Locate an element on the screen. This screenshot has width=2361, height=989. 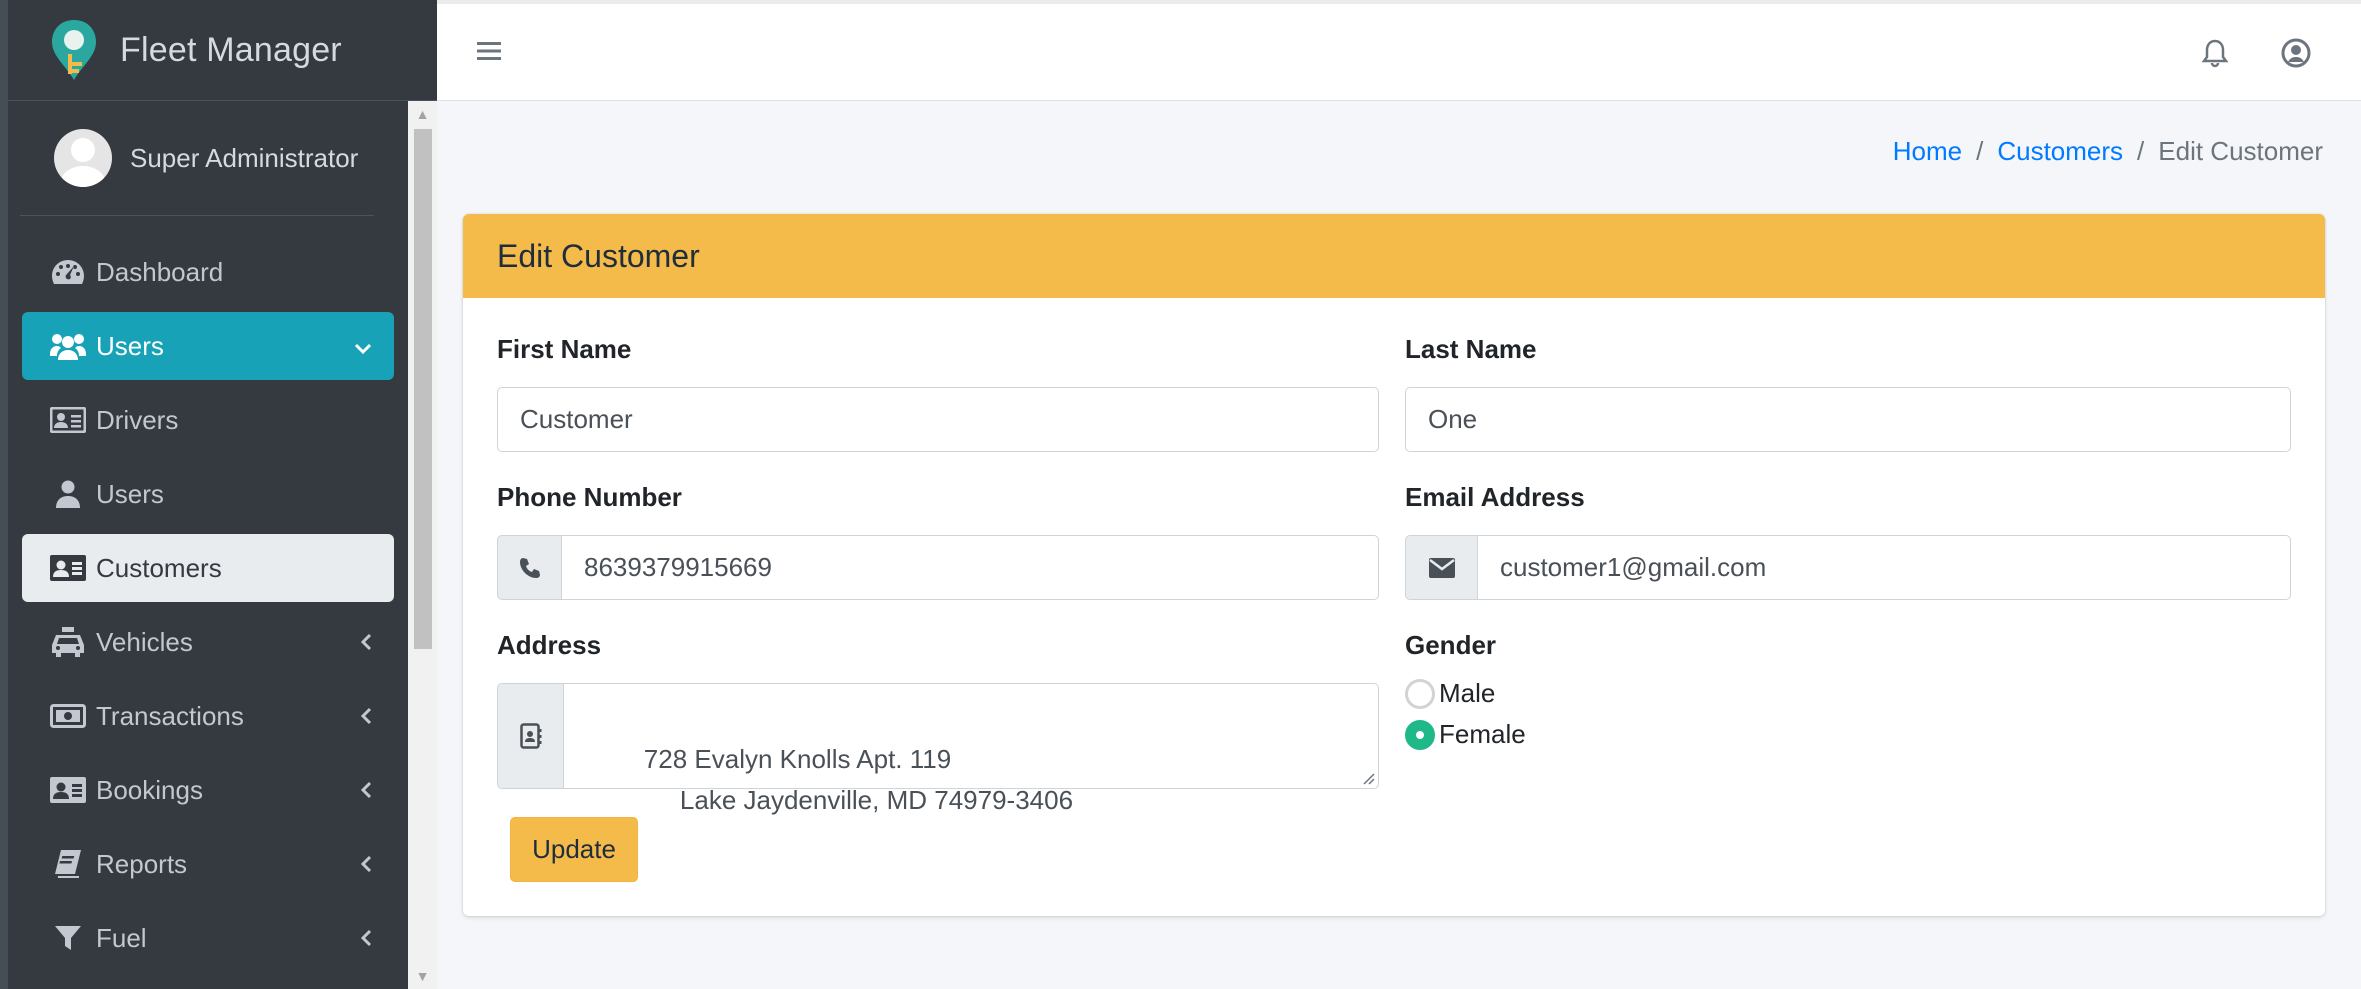
update-button: Update is located at coordinates (574, 849).